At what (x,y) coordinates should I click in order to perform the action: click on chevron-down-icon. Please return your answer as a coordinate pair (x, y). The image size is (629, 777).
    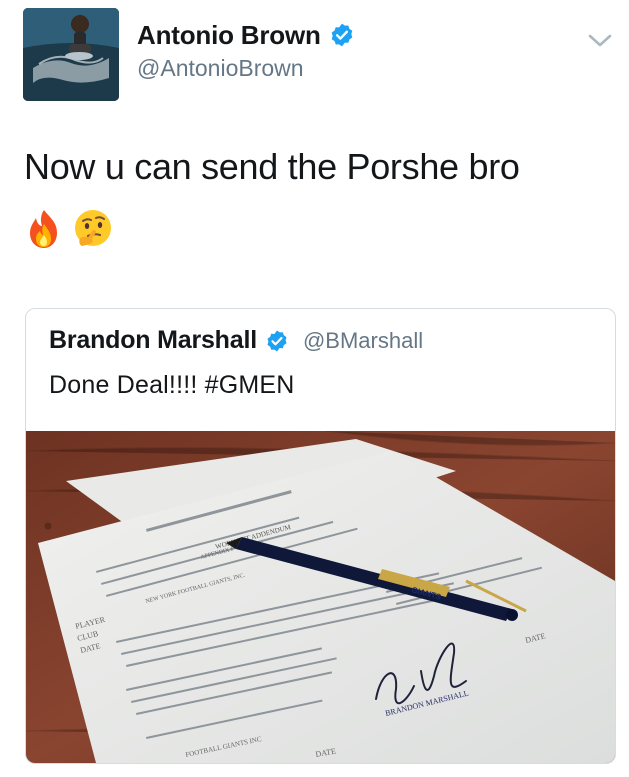
    Looking at the image, I should click on (600, 40).